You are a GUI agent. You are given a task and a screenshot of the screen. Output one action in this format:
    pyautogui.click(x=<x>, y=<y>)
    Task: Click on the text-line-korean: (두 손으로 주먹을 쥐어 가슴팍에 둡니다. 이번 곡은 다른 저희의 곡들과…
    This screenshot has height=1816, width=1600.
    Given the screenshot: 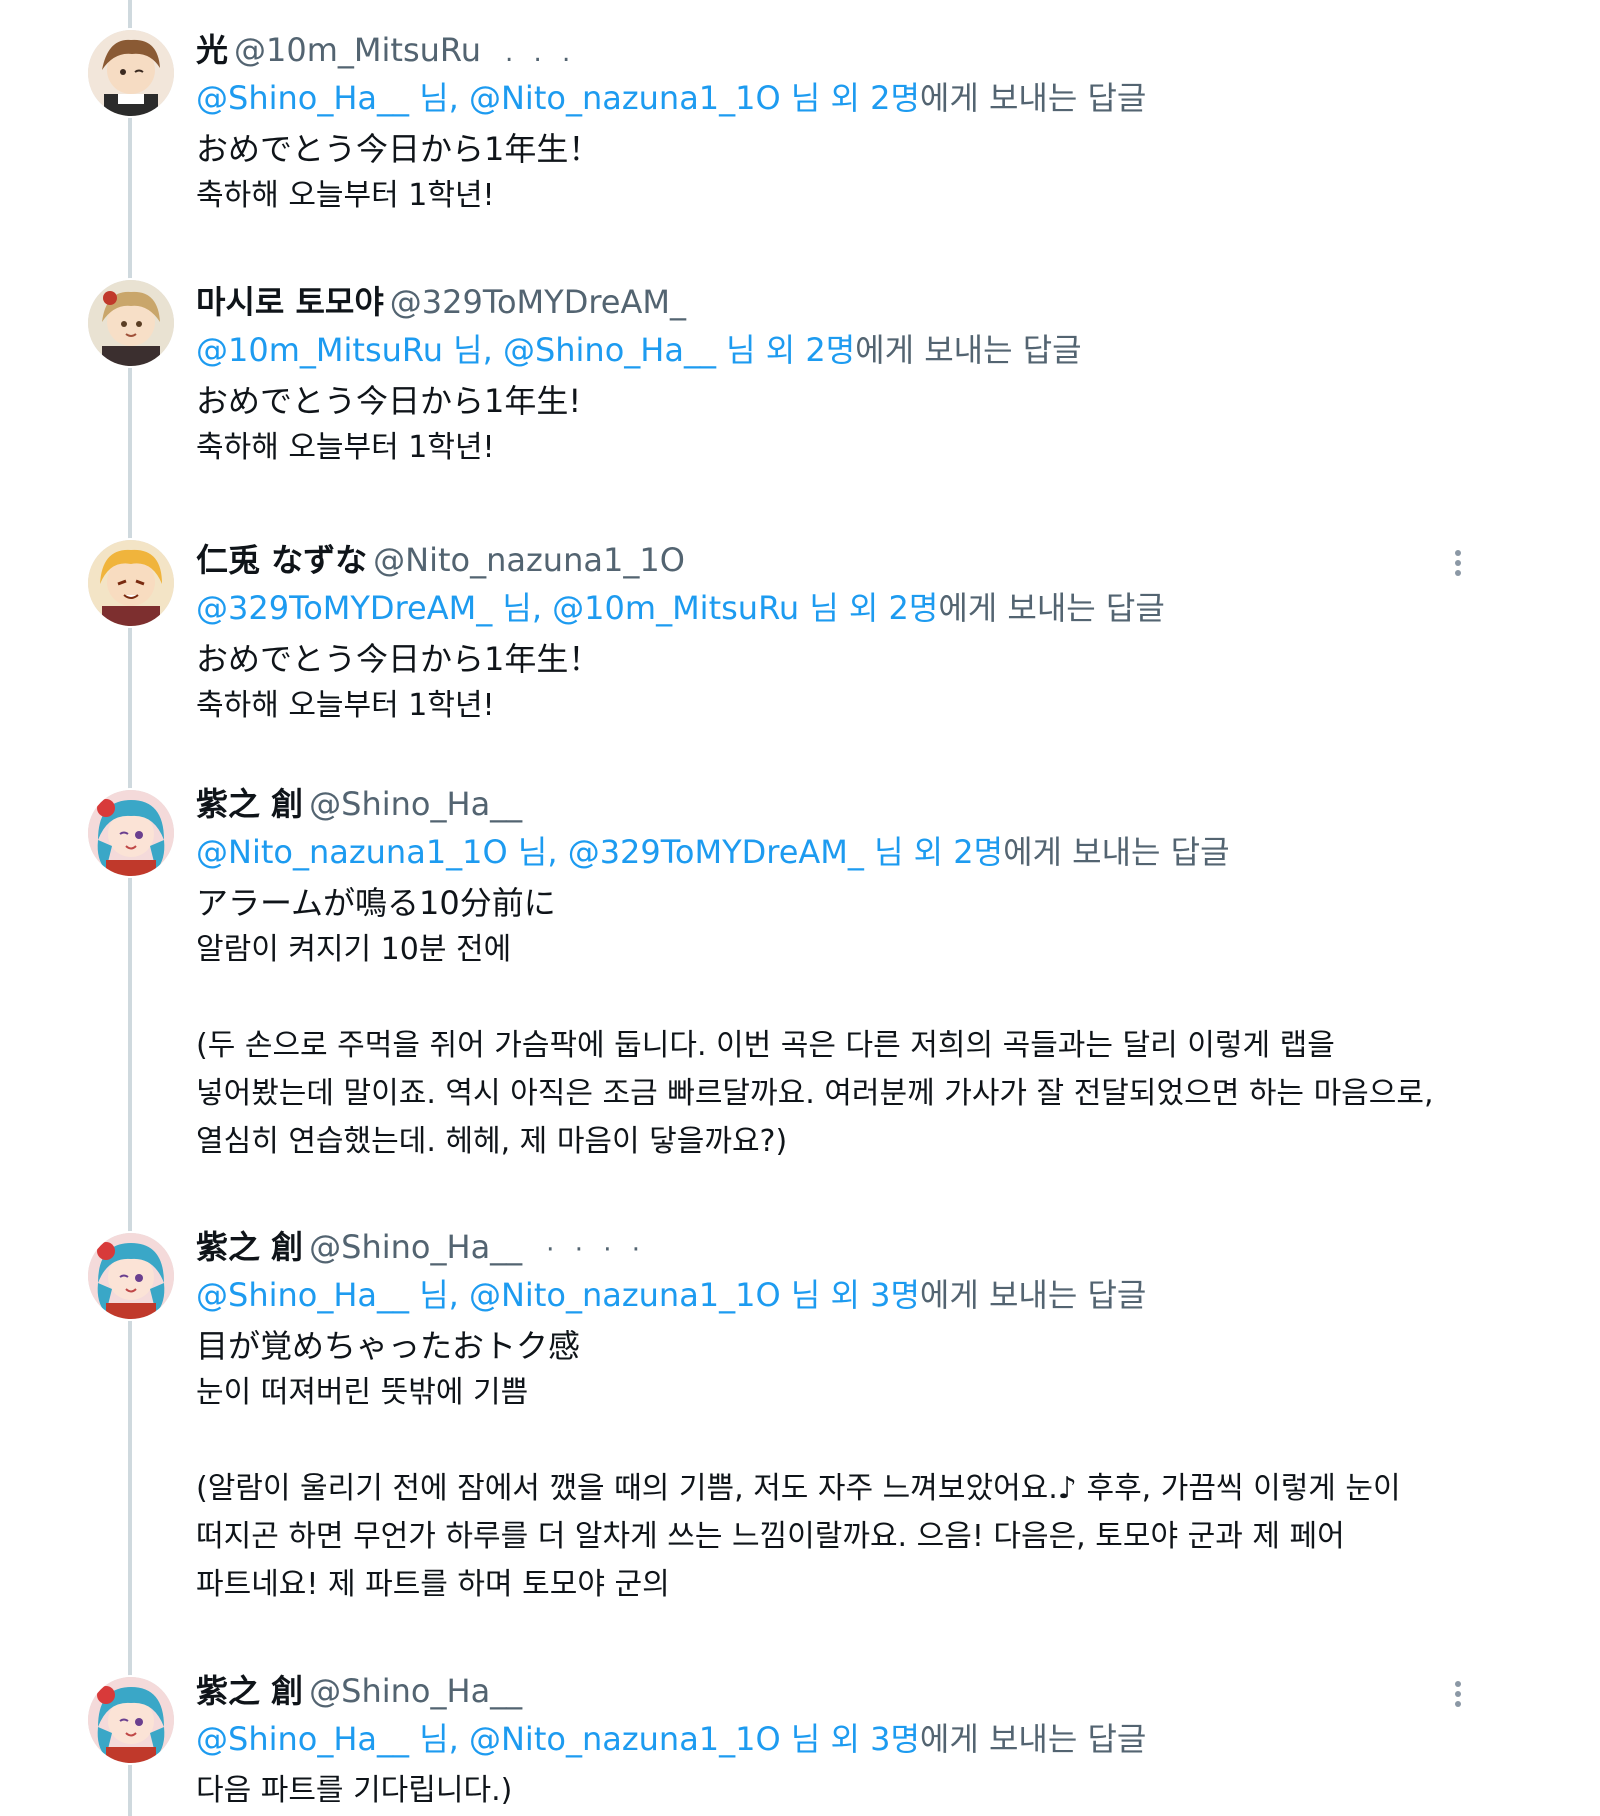 What is the action you would take?
    pyautogui.click(x=765, y=1045)
    